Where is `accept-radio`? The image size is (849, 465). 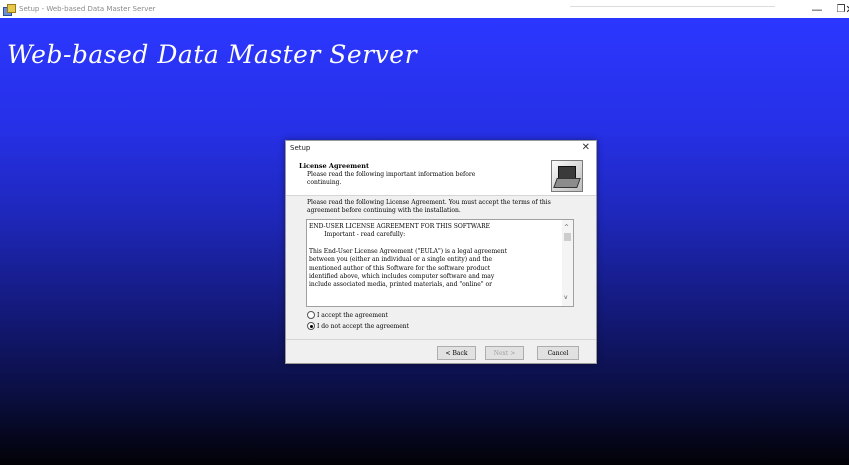
accept-radio is located at coordinates (311, 315).